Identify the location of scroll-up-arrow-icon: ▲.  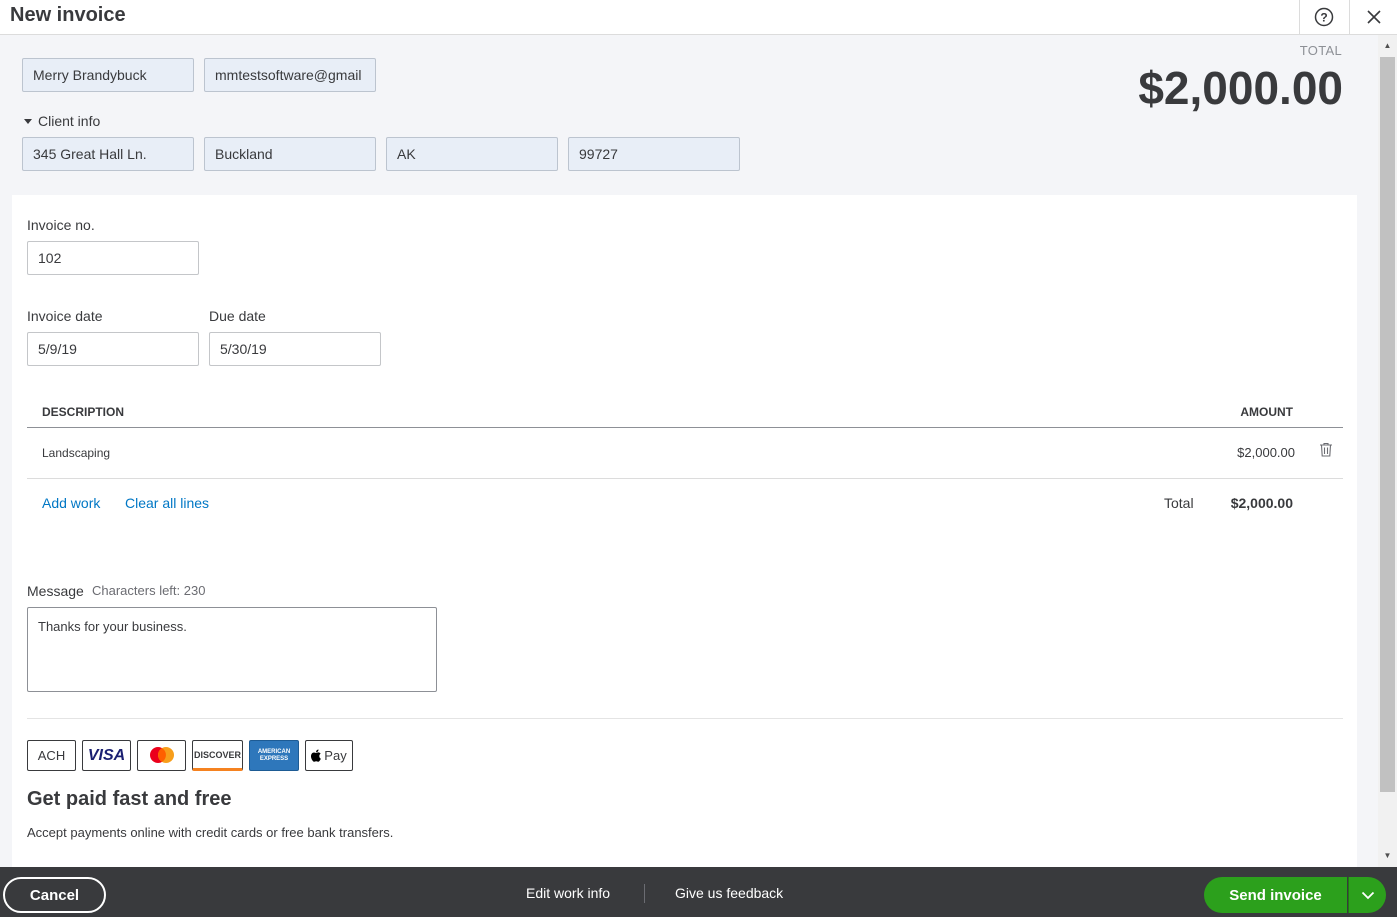
(1387, 45).